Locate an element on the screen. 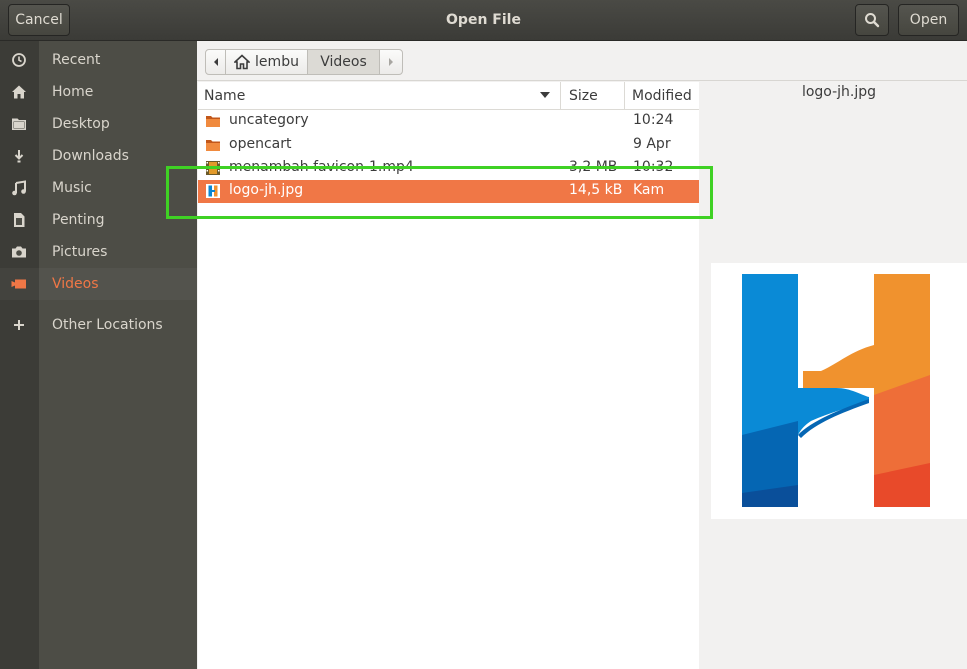  column-header-label: Name is located at coordinates (225, 95).